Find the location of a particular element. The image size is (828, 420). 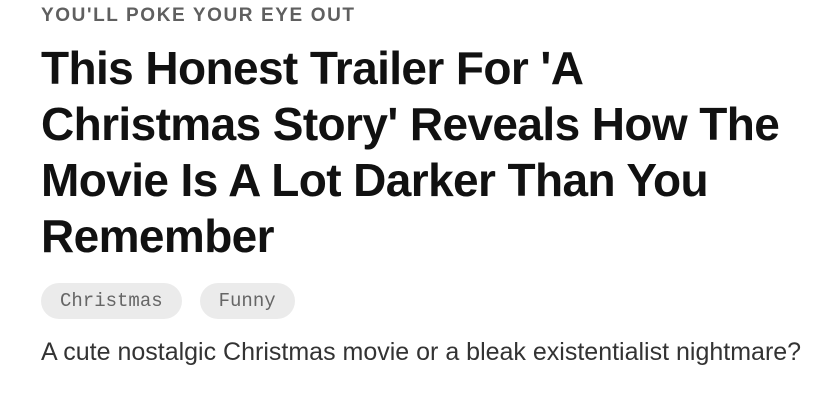

tag-list: Christmas Funny is located at coordinates (168, 301).